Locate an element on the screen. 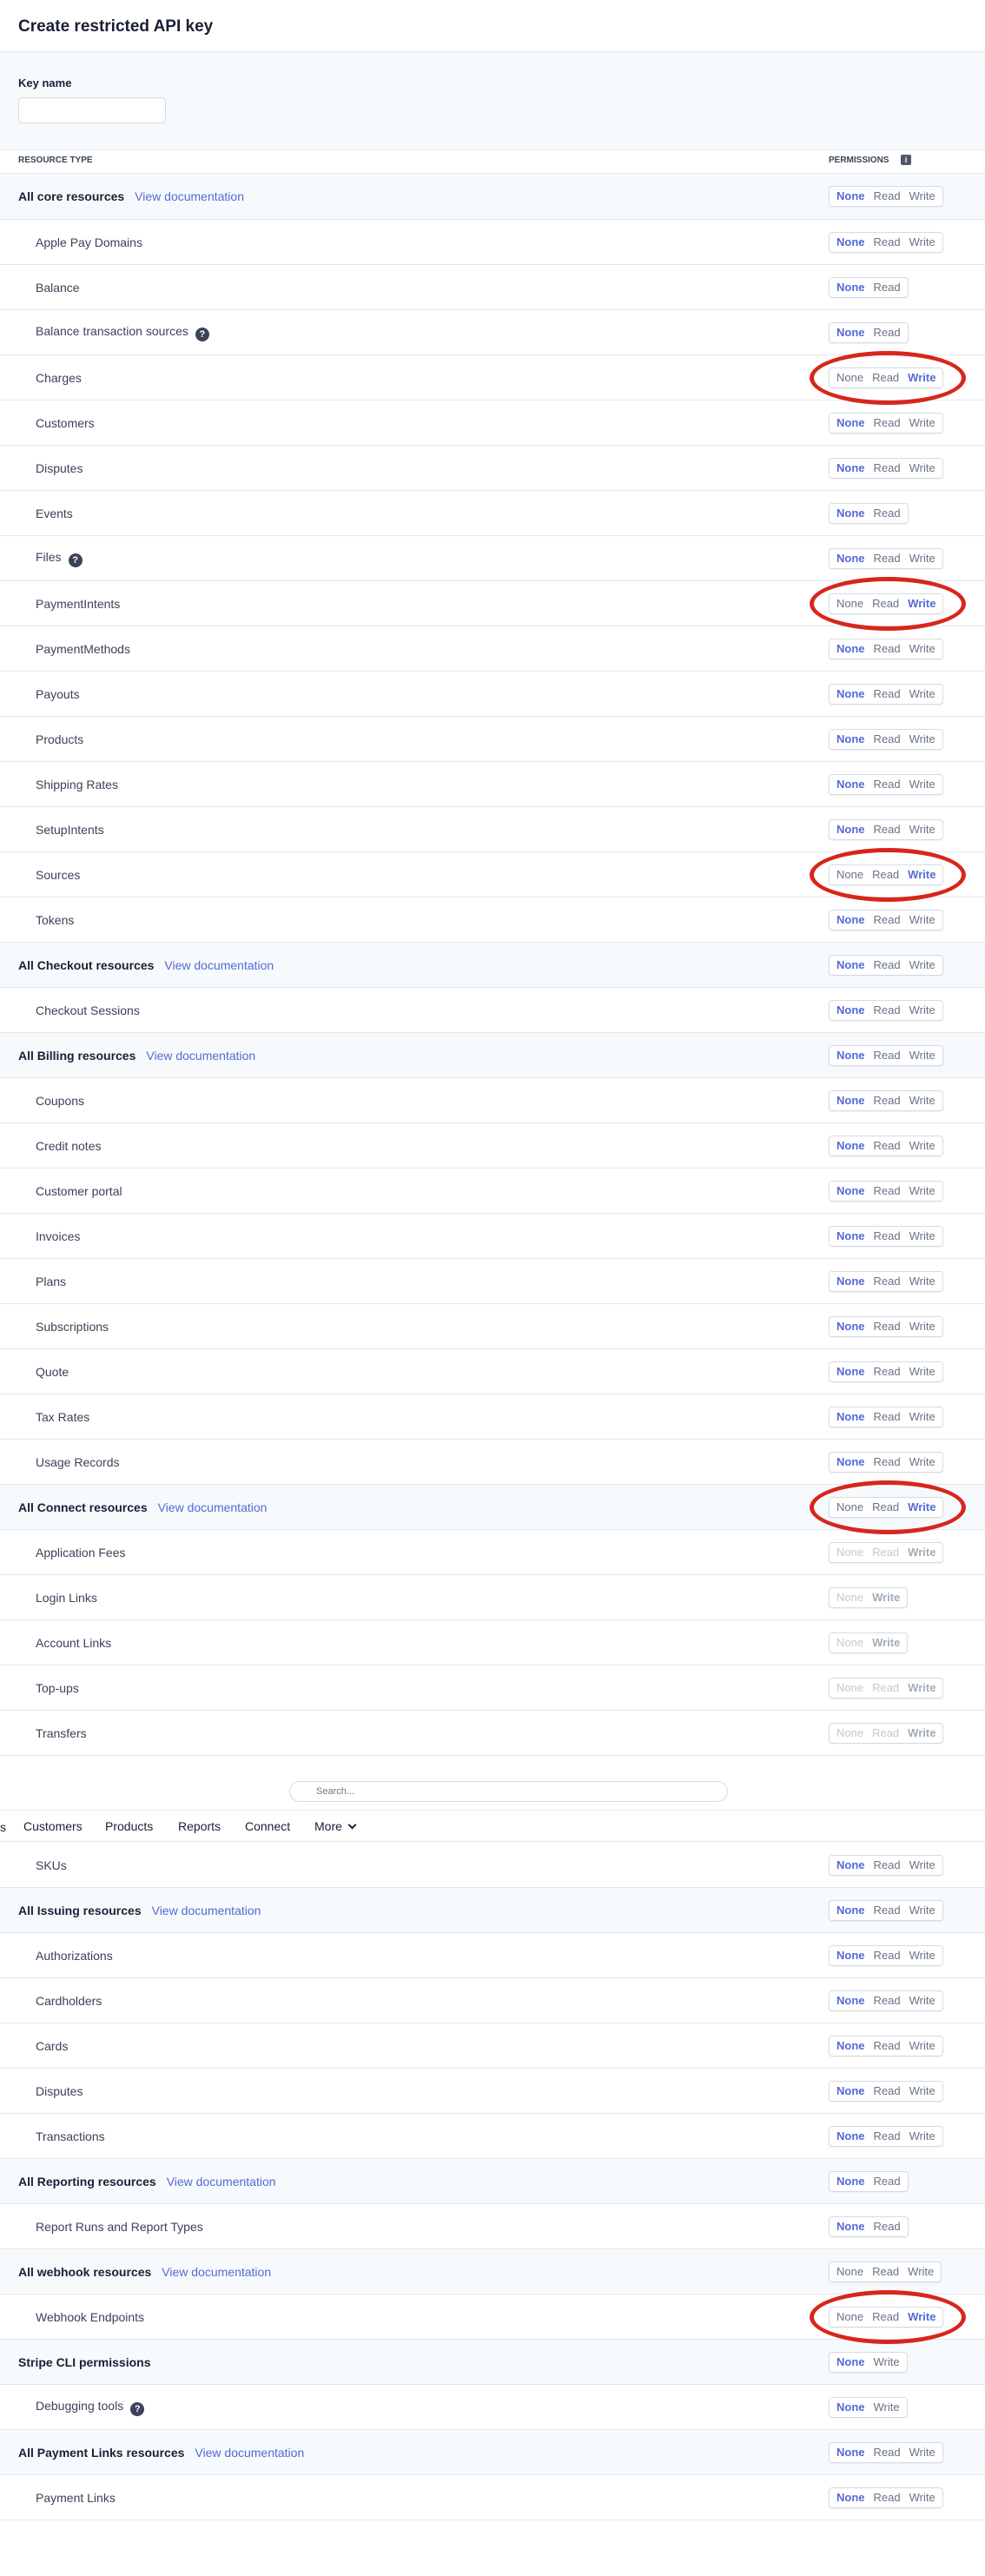 The height and width of the screenshot is (2576, 985). nav-item-cut: s is located at coordinates (3, 1827).